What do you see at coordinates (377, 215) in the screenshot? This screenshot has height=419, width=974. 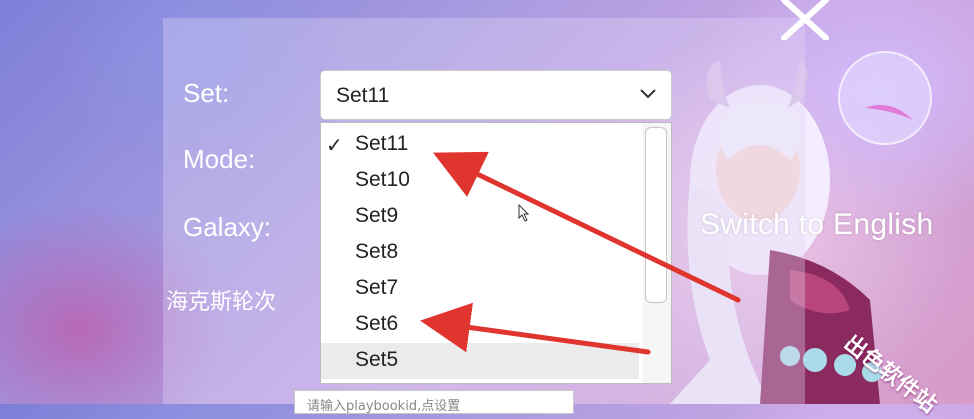 I see `set-option-label: Set9` at bounding box center [377, 215].